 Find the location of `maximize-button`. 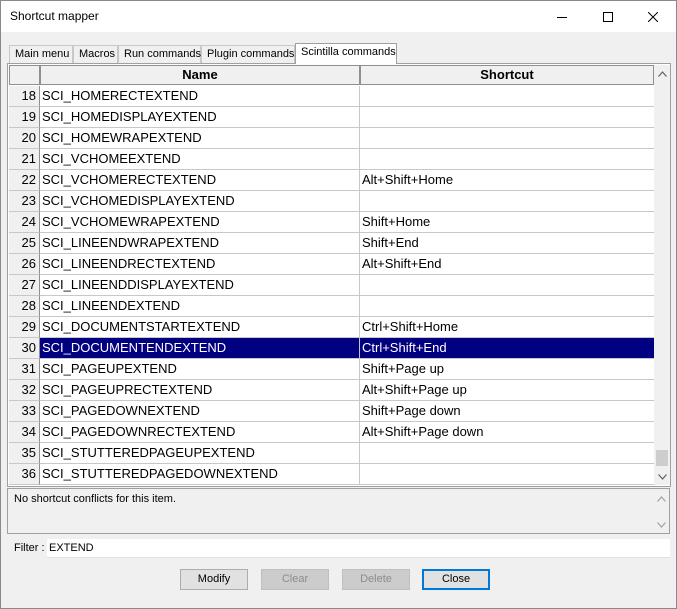

maximize-button is located at coordinates (608, 16).